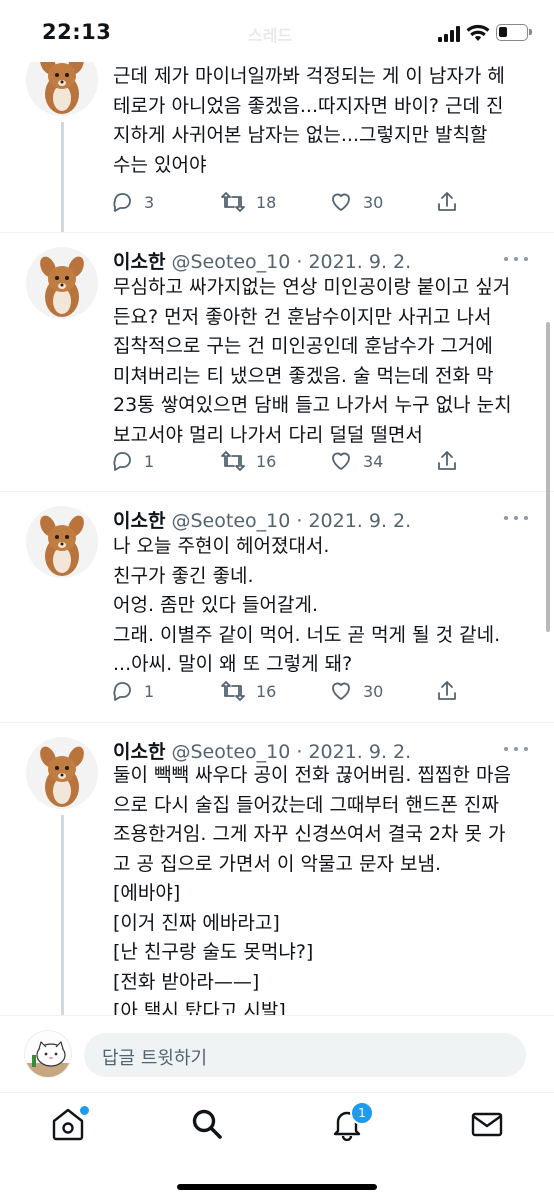  Describe the element at coordinates (478, 32) in the screenshot. I see `wifi-icon` at that location.